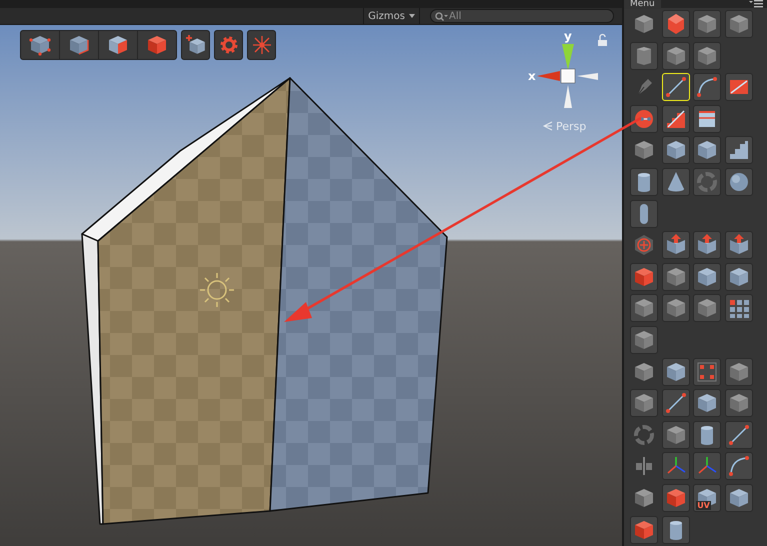 The width and height of the screenshot is (767, 546). Describe the element at coordinates (391, 16) in the screenshot. I see `gizmos-dropdown: Gizmos` at that location.